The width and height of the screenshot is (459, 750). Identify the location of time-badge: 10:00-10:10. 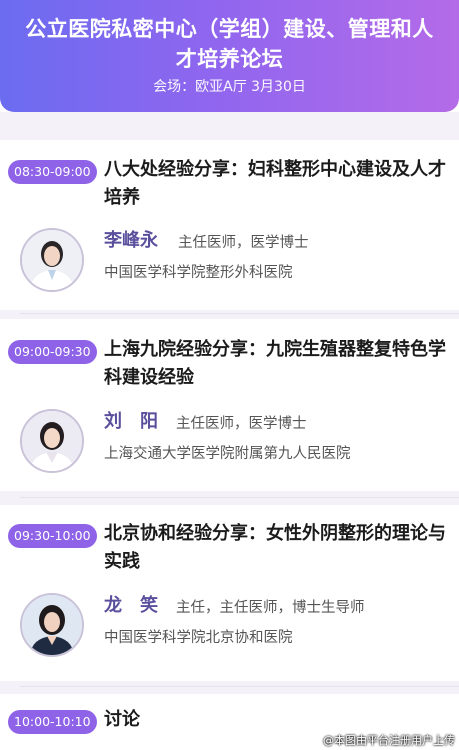
(52, 722).